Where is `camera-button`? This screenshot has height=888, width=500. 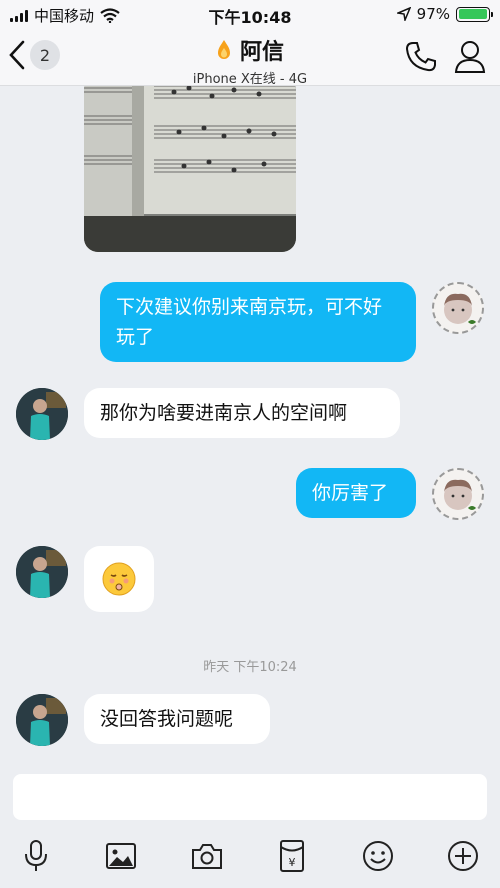
camera-button is located at coordinates (207, 856).